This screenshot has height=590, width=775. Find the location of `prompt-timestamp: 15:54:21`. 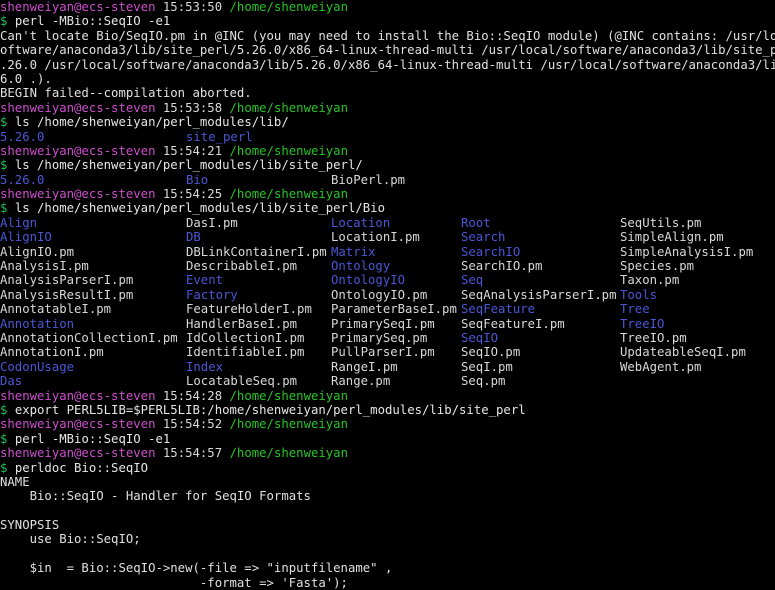

prompt-timestamp: 15:54:21 is located at coordinates (192, 150).